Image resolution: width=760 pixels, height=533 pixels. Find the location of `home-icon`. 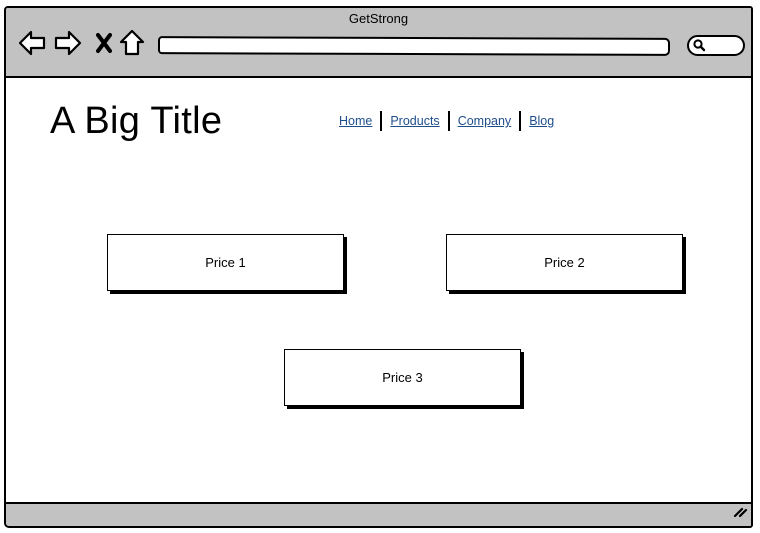

home-icon is located at coordinates (132, 43).